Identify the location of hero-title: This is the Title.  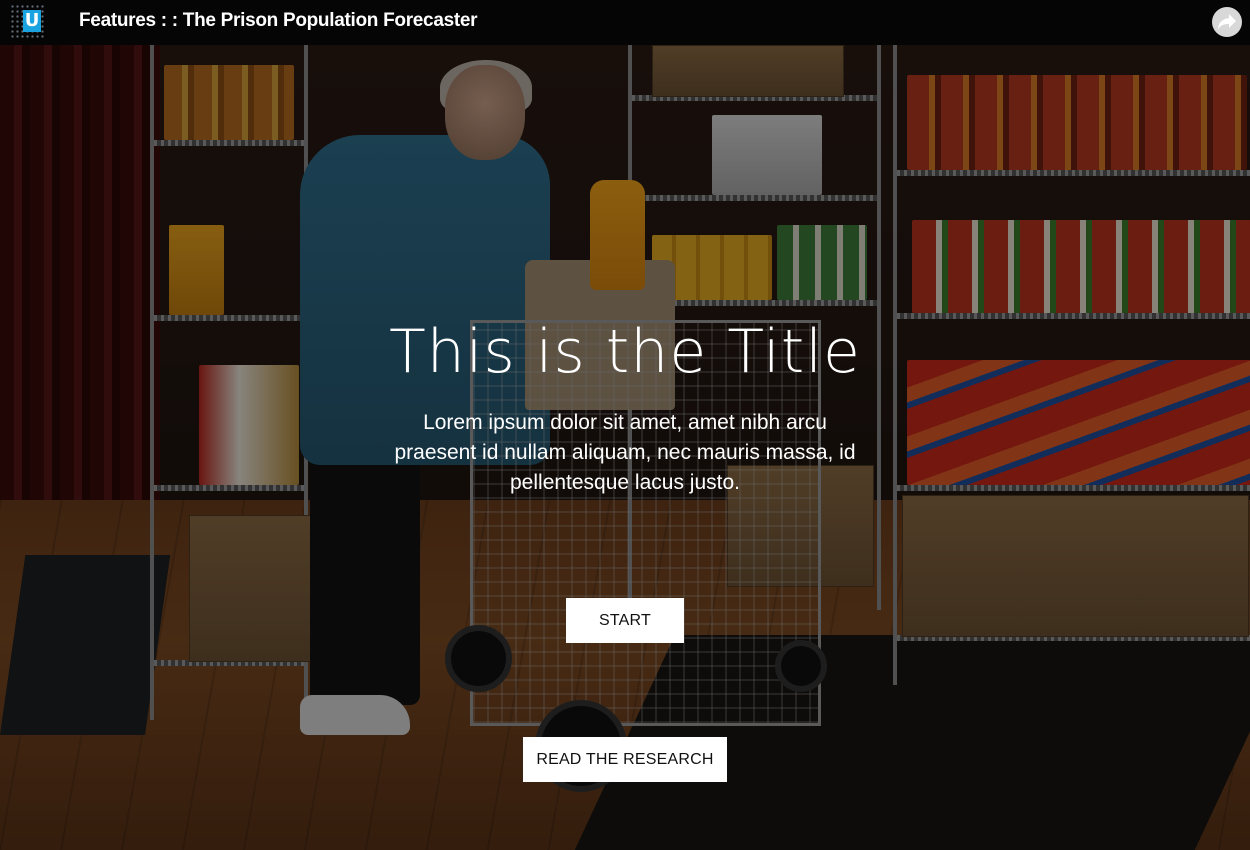
(625, 352).